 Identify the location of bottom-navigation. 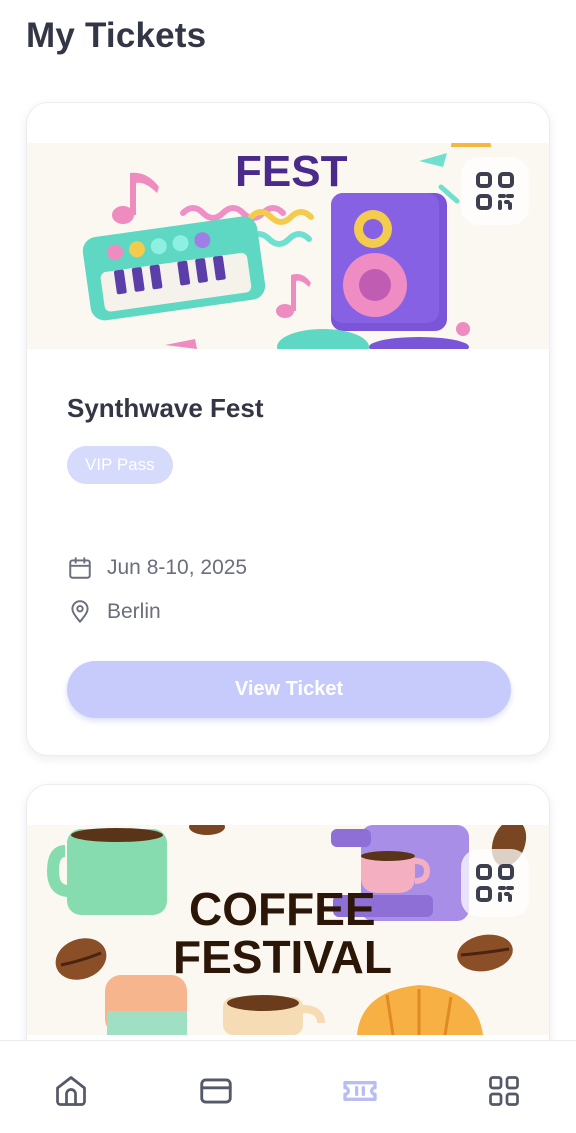
(288, 1086).